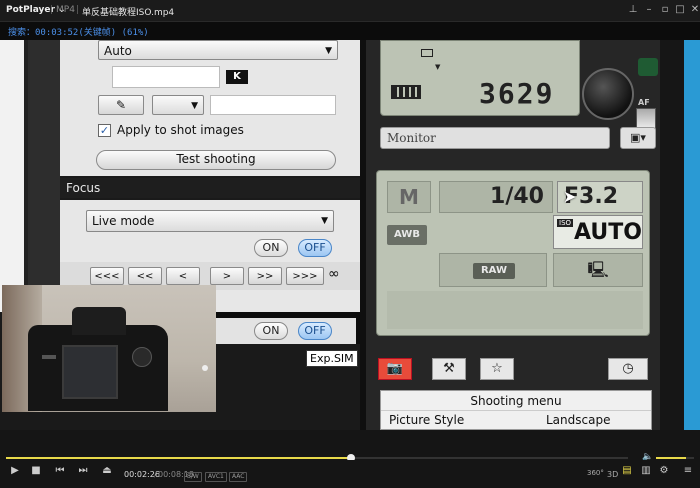  I want to click on stop-icon: ■, so click(36, 470).